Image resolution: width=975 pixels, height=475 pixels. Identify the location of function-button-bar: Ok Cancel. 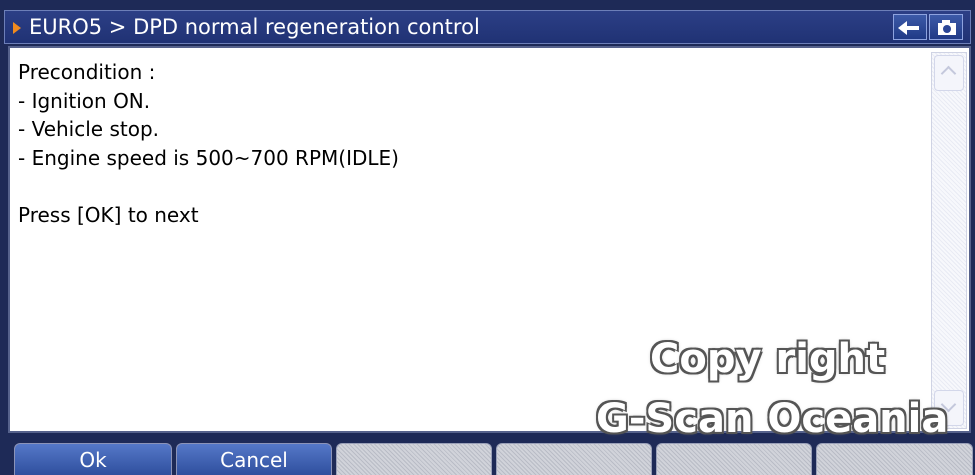
(493, 459).